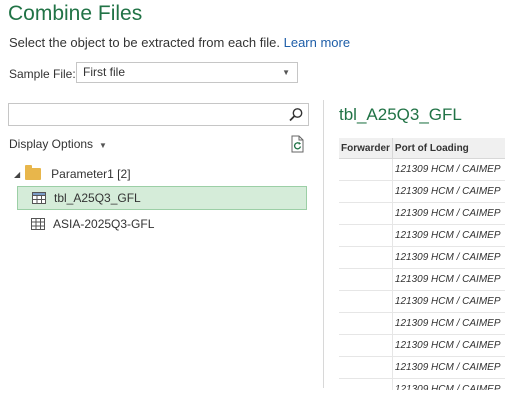 The height and width of the screenshot is (394, 522). What do you see at coordinates (298, 146) in the screenshot?
I see `refresh-icon` at bounding box center [298, 146].